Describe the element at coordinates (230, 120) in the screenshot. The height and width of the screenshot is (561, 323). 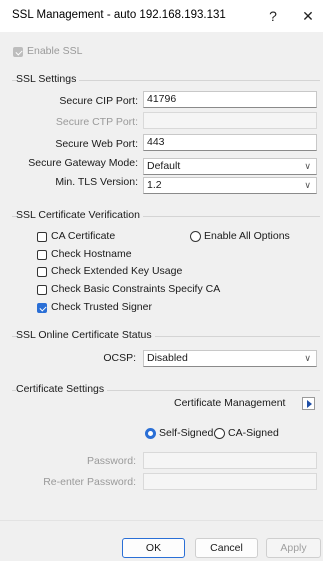
I see `secure-ctp-port-input` at that location.